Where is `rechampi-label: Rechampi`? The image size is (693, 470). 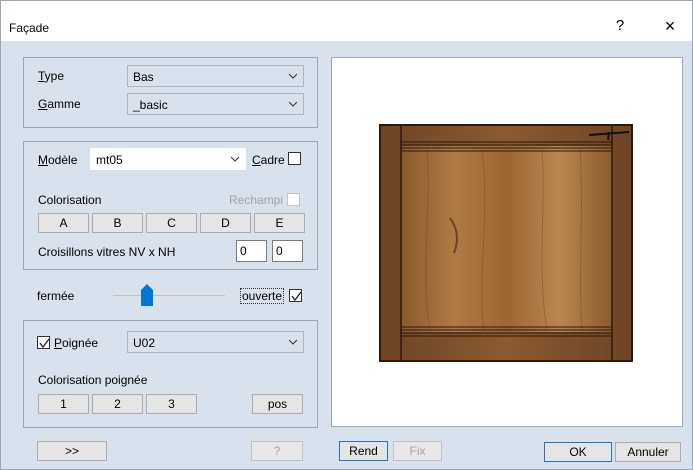 rechampi-label: Rechampi is located at coordinates (256, 200).